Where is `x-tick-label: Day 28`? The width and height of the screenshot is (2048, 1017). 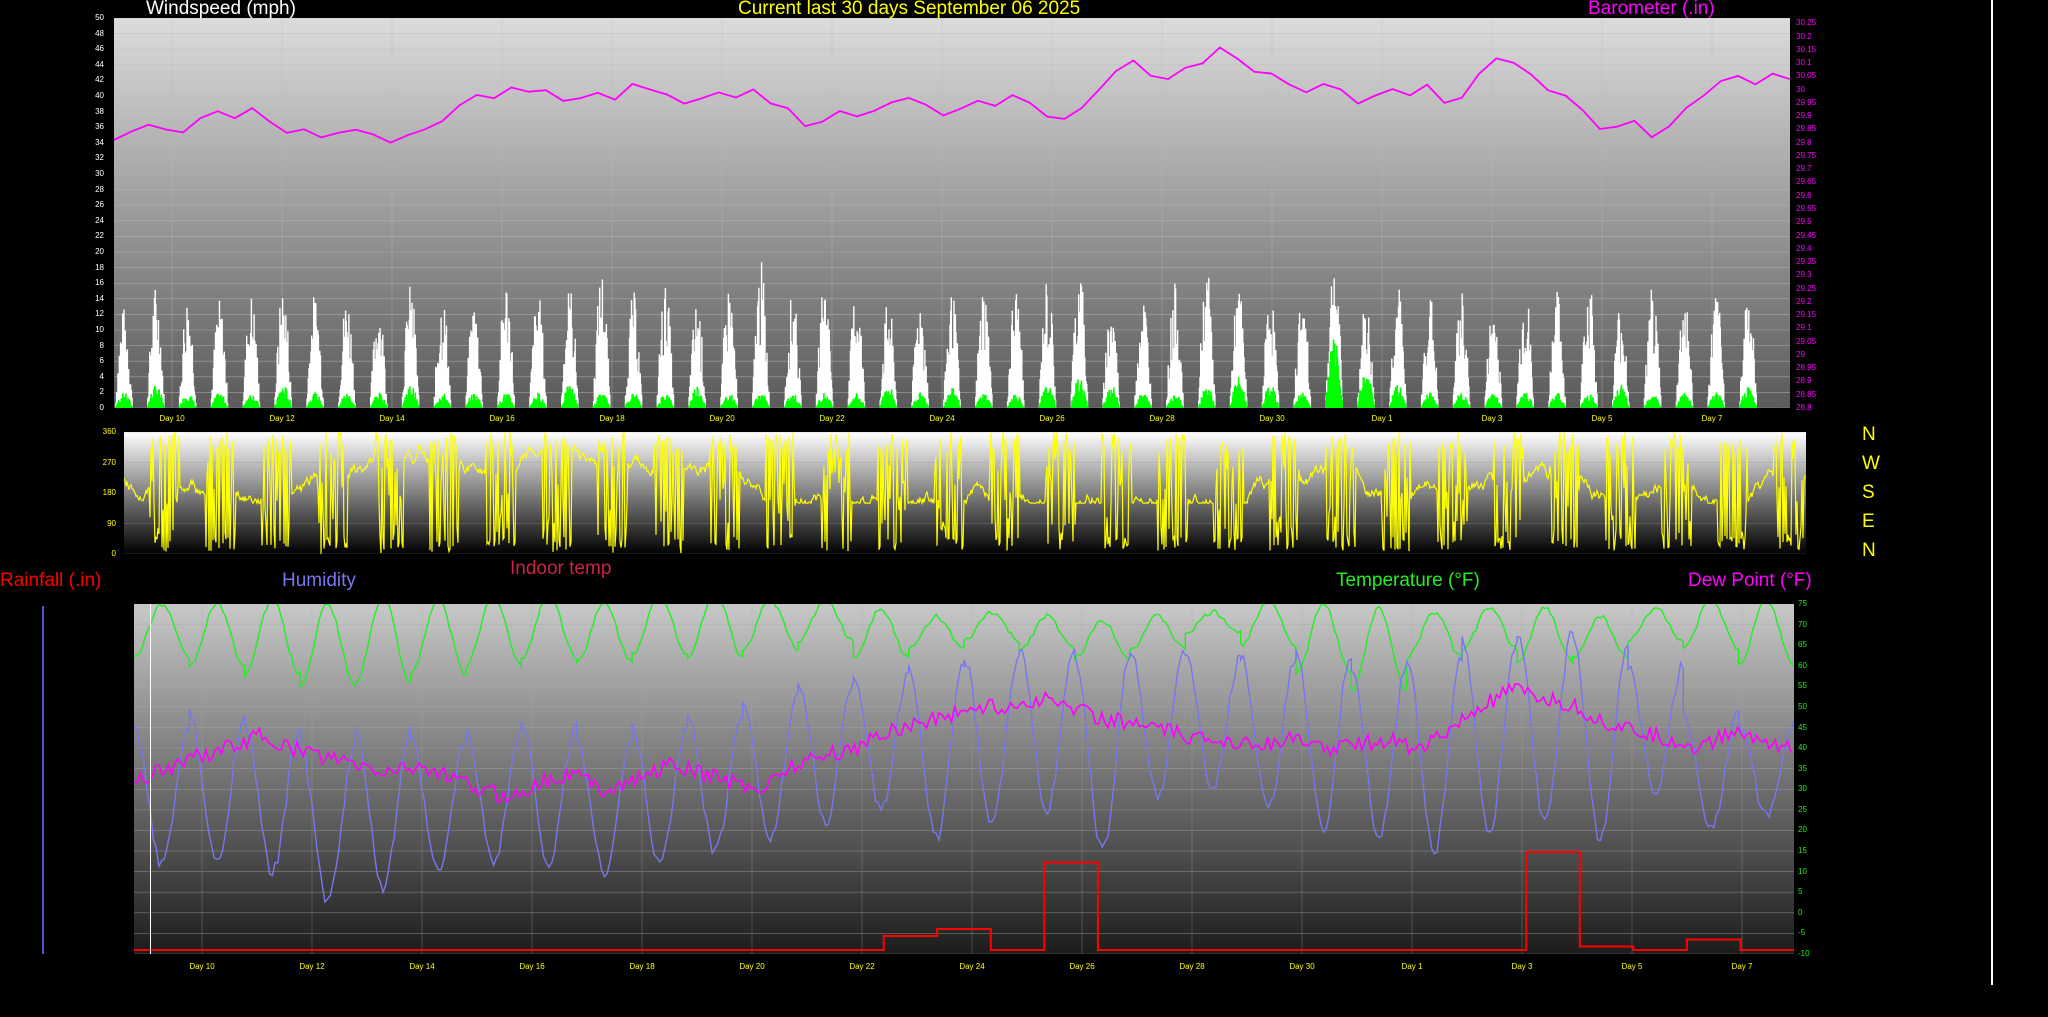
x-tick-label: Day 28 is located at coordinates (1192, 966).